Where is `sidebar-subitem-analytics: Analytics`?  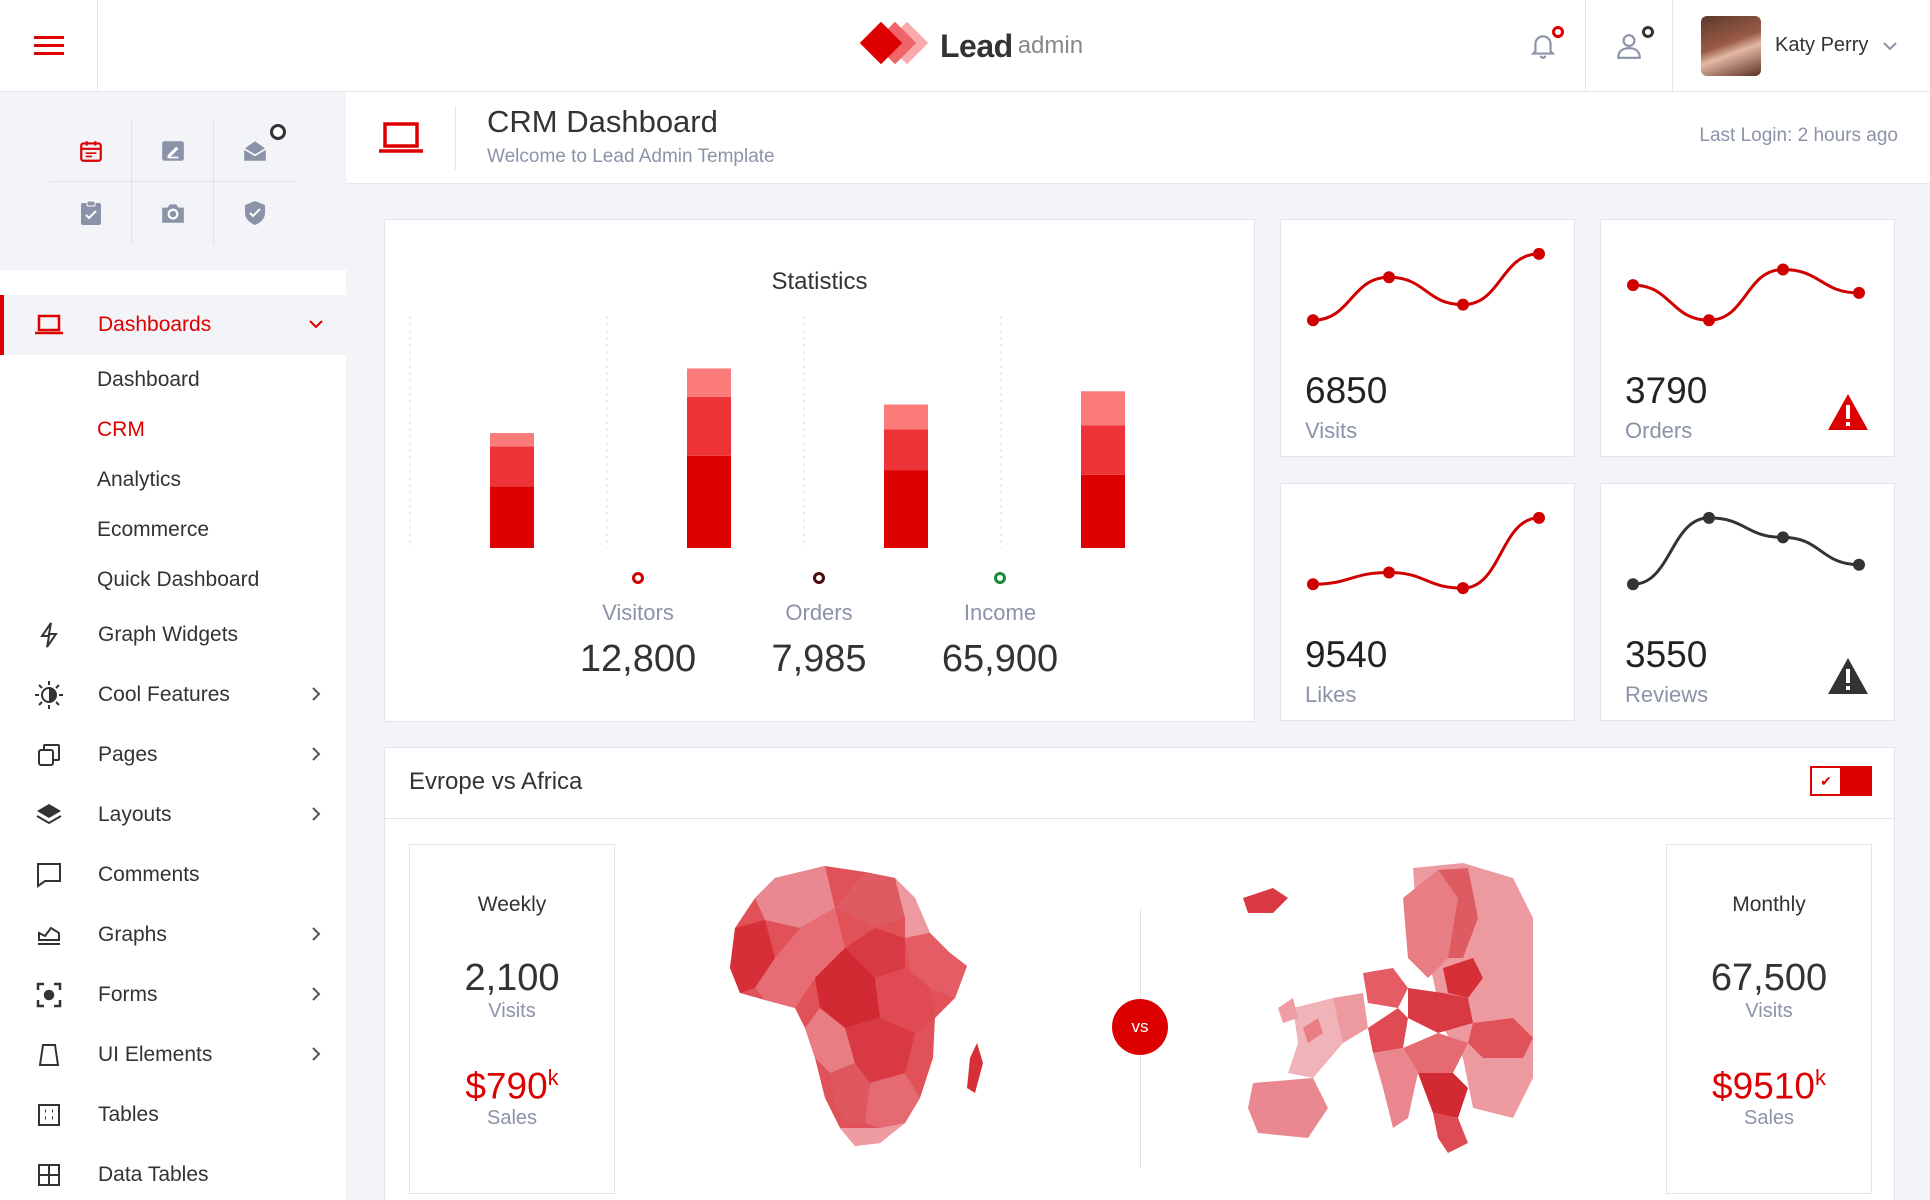
sidebar-subitem-analytics: Analytics is located at coordinates (173, 480).